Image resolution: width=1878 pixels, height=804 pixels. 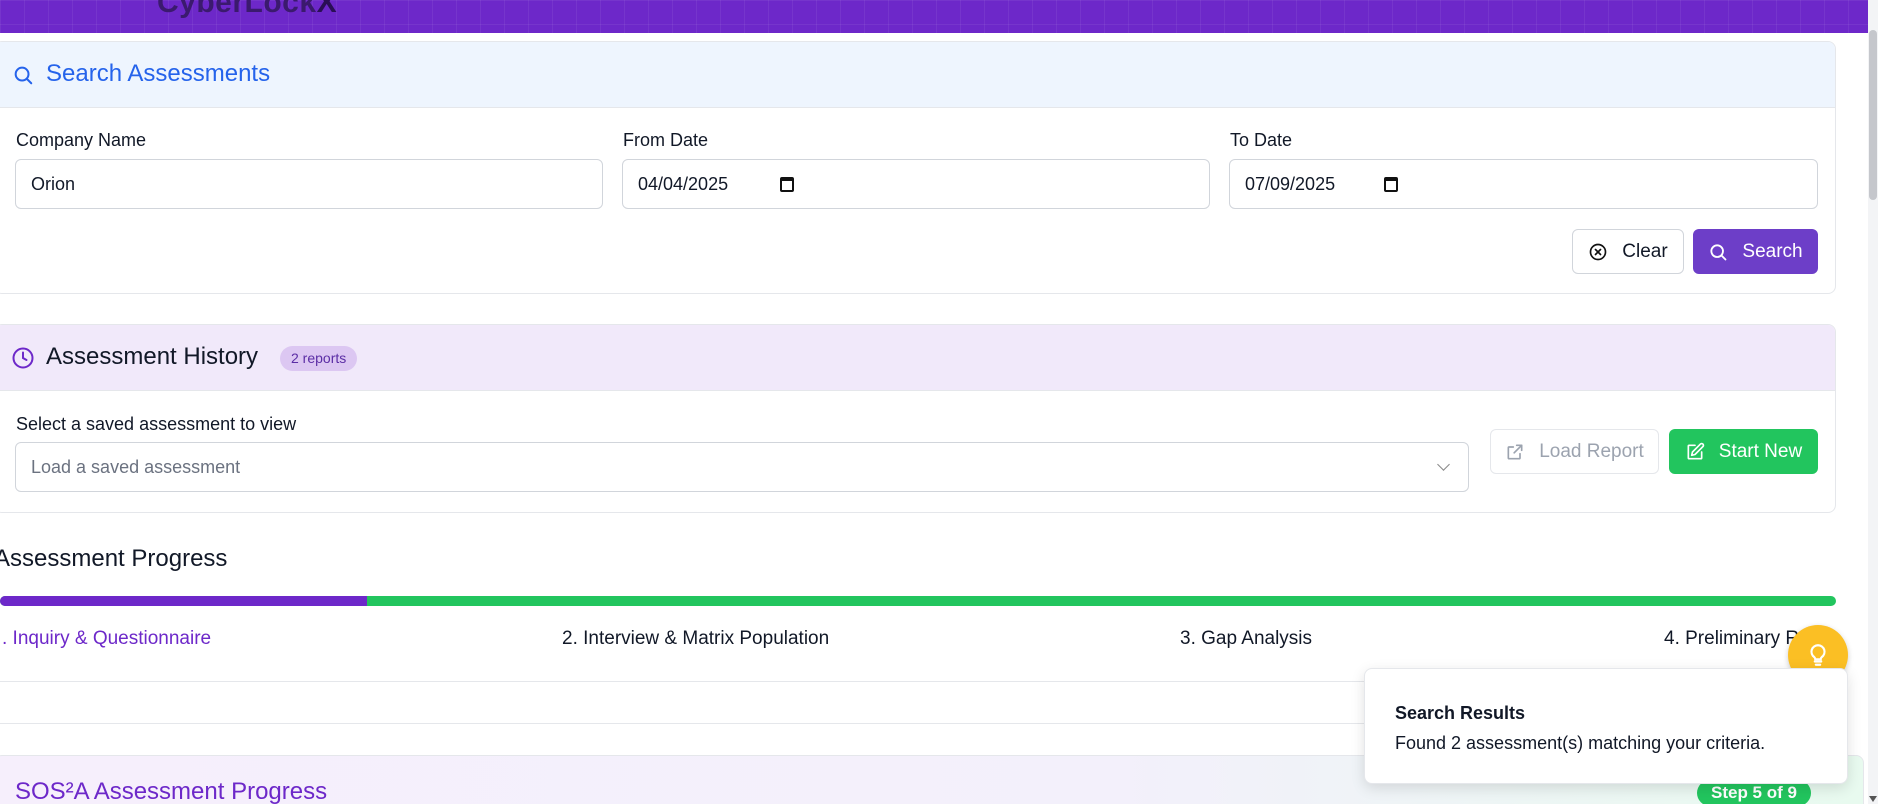 What do you see at coordinates (1873, 799) in the screenshot?
I see `scroll-down-arrow` at bounding box center [1873, 799].